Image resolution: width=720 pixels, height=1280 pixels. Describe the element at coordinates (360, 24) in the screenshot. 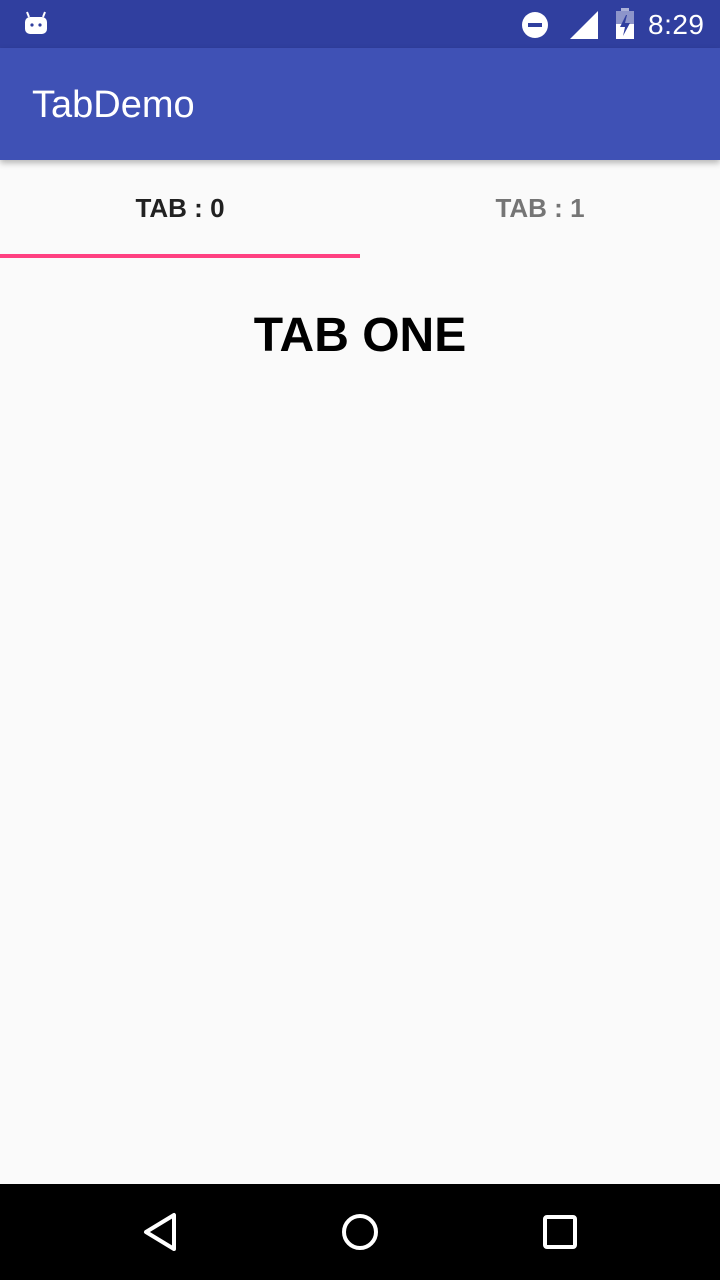

I see `status-bar: 8:29` at that location.